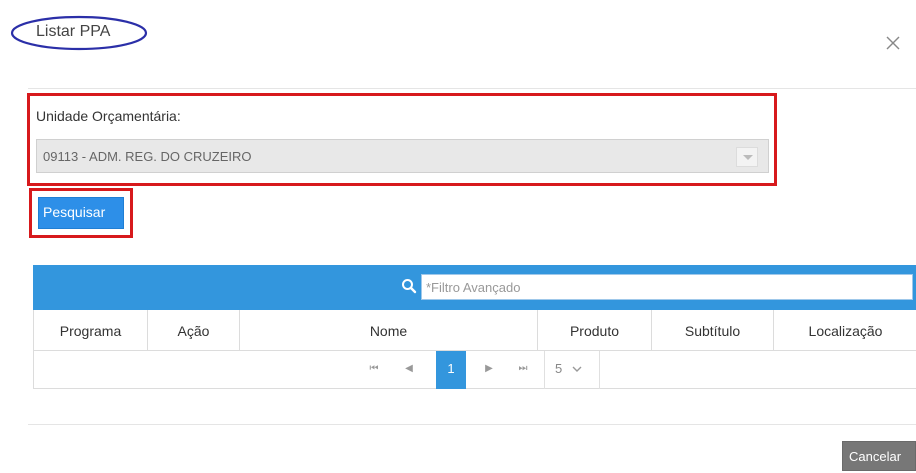 The image size is (916, 473). What do you see at coordinates (91, 330) in the screenshot?
I see `column-header-programa: Programa` at bounding box center [91, 330].